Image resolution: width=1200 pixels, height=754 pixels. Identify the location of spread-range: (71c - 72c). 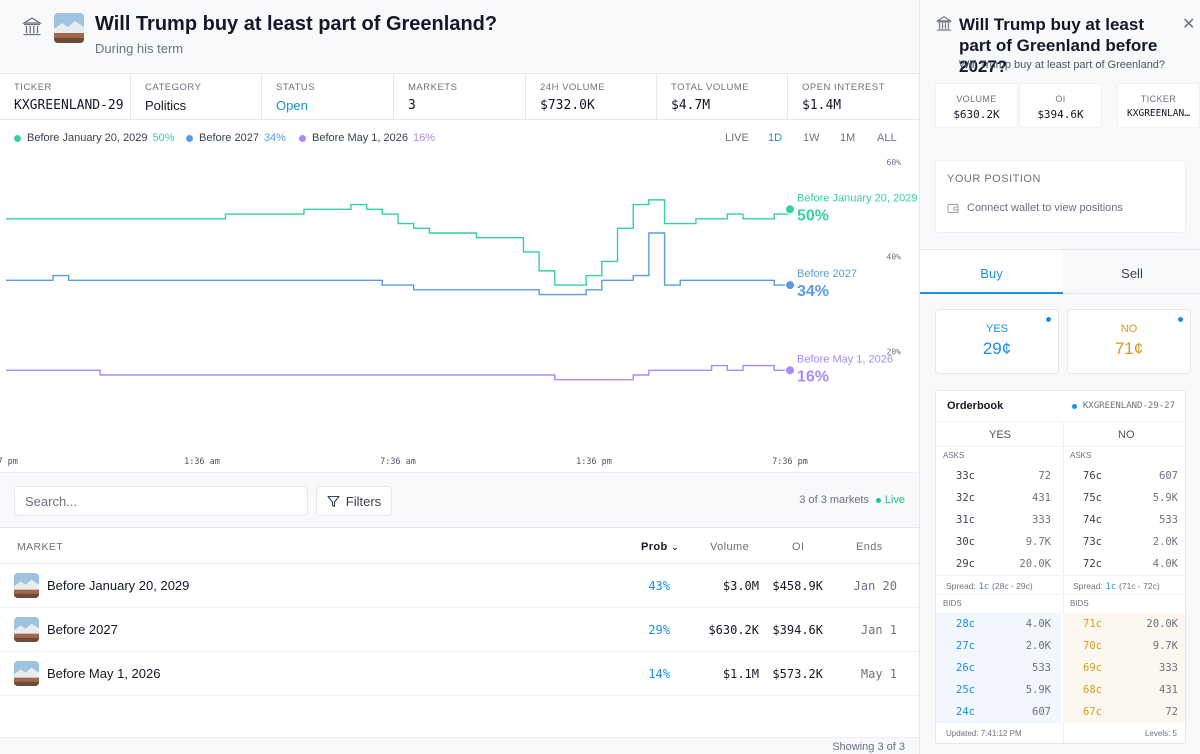
(1139, 586).